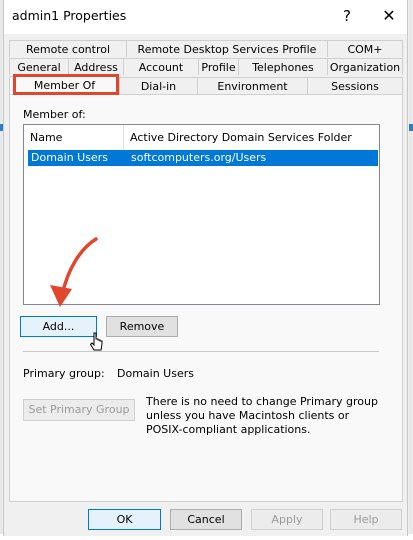 The image size is (413, 540). What do you see at coordinates (347, 16) in the screenshot?
I see `help-icon: ?` at bounding box center [347, 16].